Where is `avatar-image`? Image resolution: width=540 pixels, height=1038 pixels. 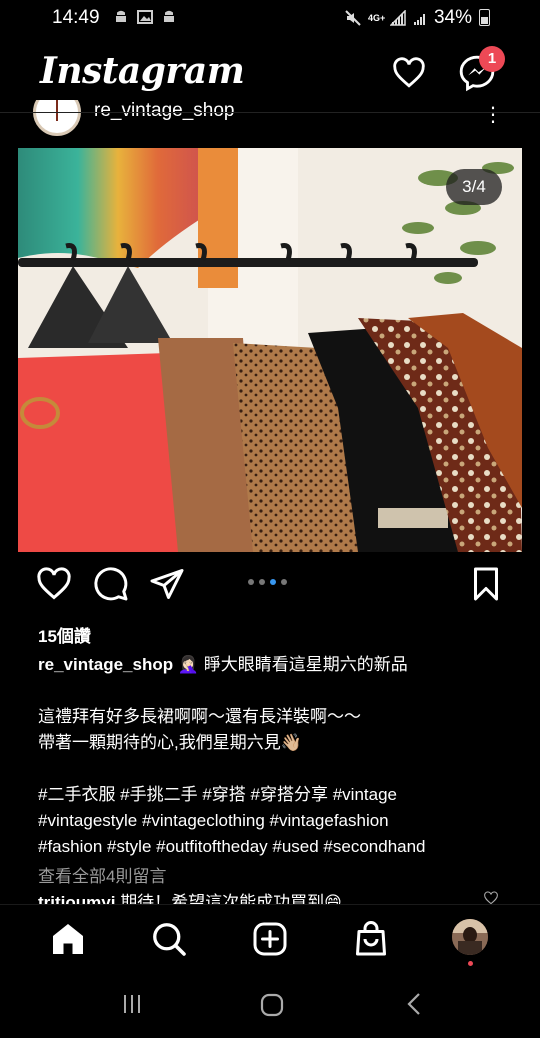
avatar-image is located at coordinates (470, 937).